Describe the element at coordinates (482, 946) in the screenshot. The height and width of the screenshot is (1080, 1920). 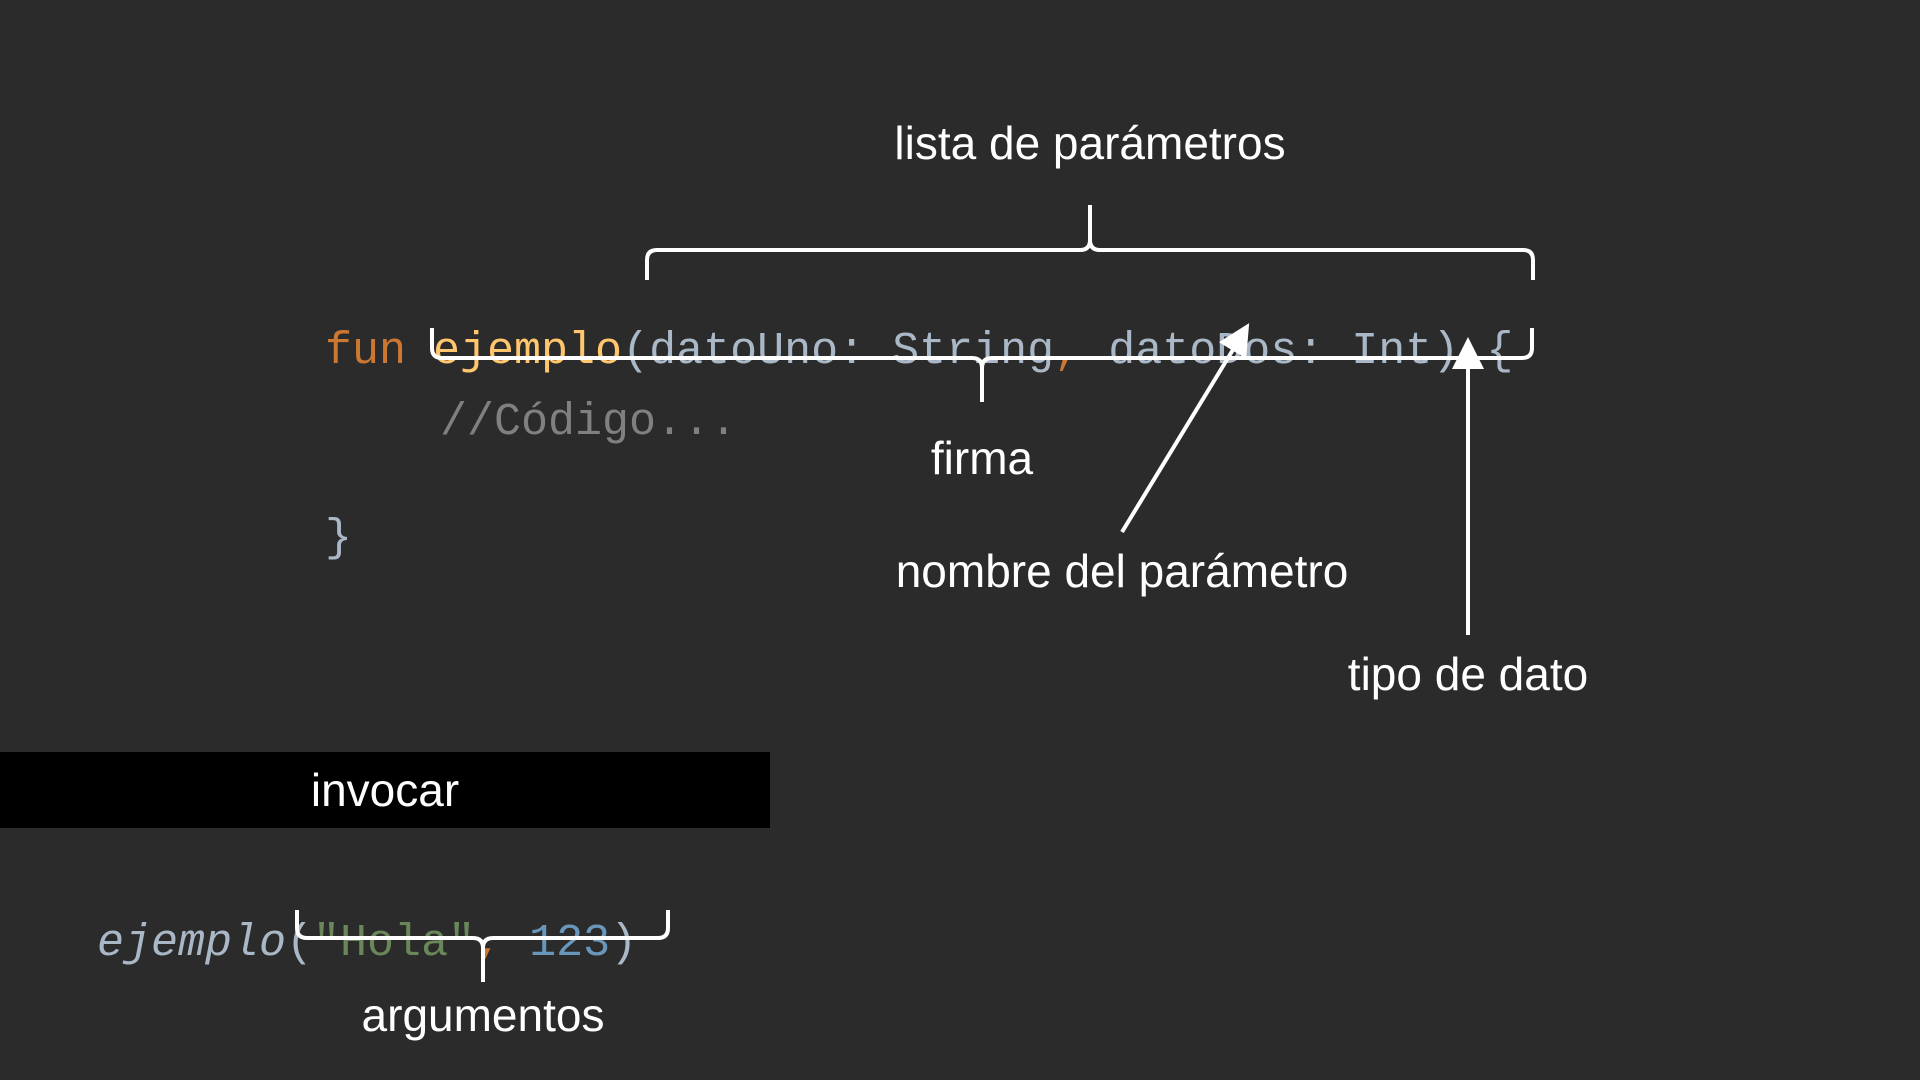
I see `arguments-brace` at that location.